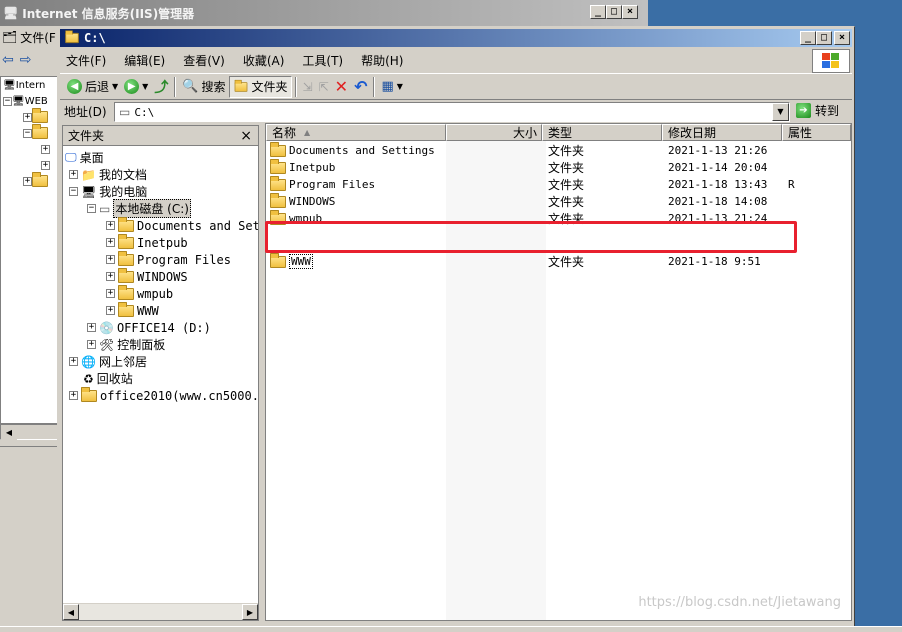 The image size is (902, 632). What do you see at coordinates (382, 60) in the screenshot?
I see `menu-help: 帮助(H)` at bounding box center [382, 60].